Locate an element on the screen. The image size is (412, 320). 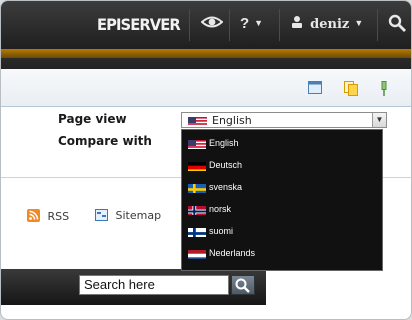
language-option-suomi: suomi is located at coordinates (282, 231).